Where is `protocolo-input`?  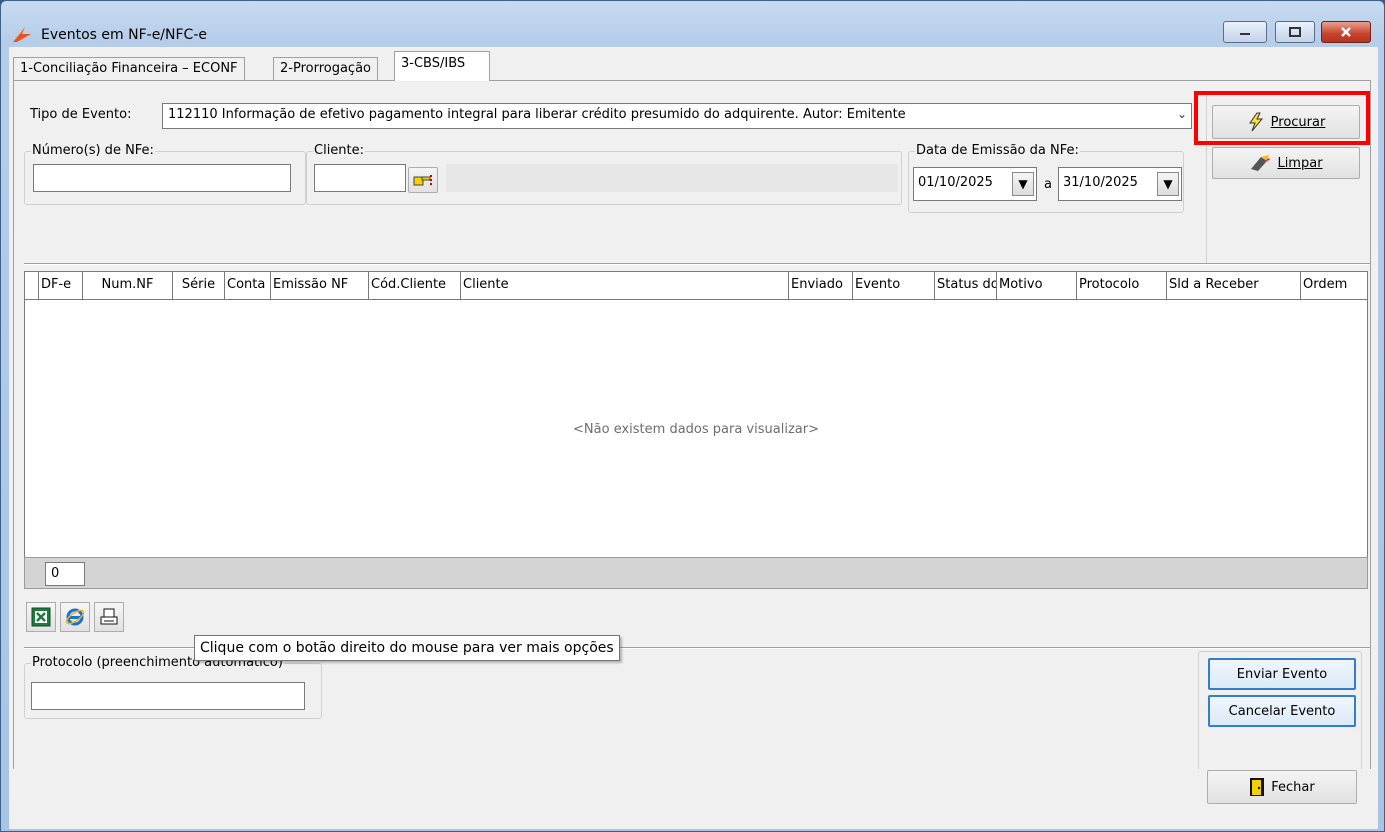 protocolo-input is located at coordinates (168, 696).